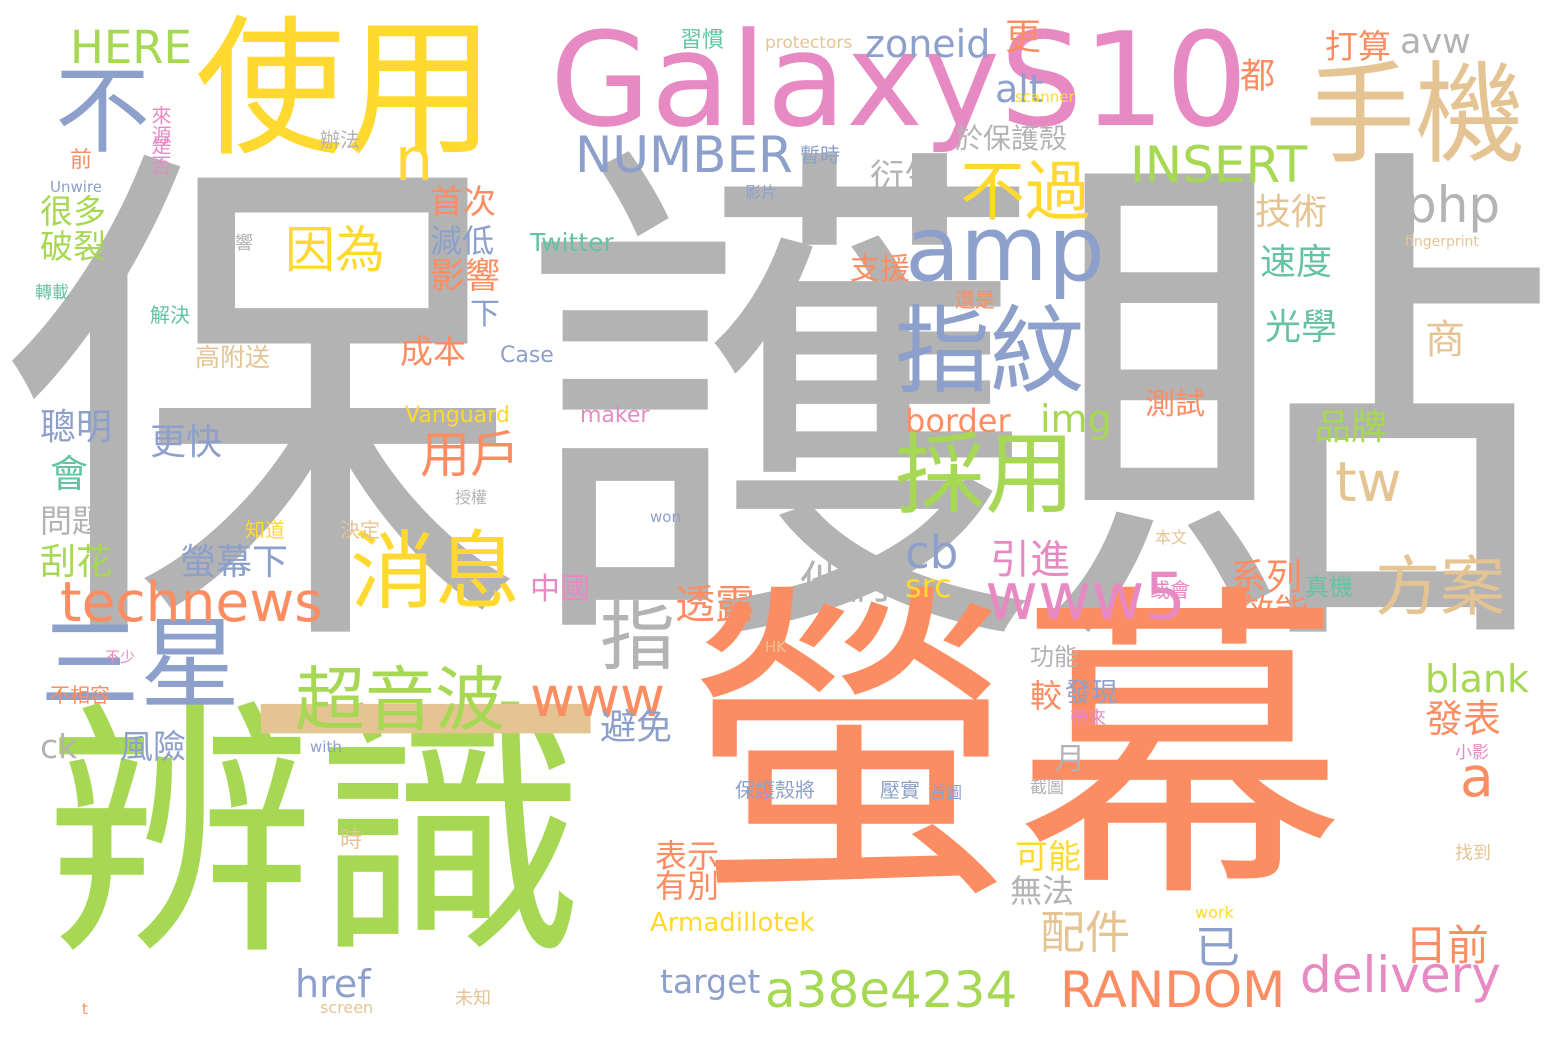  Describe the element at coordinates (473, 998) in the screenshot. I see `cloud-word: 未知` at that location.